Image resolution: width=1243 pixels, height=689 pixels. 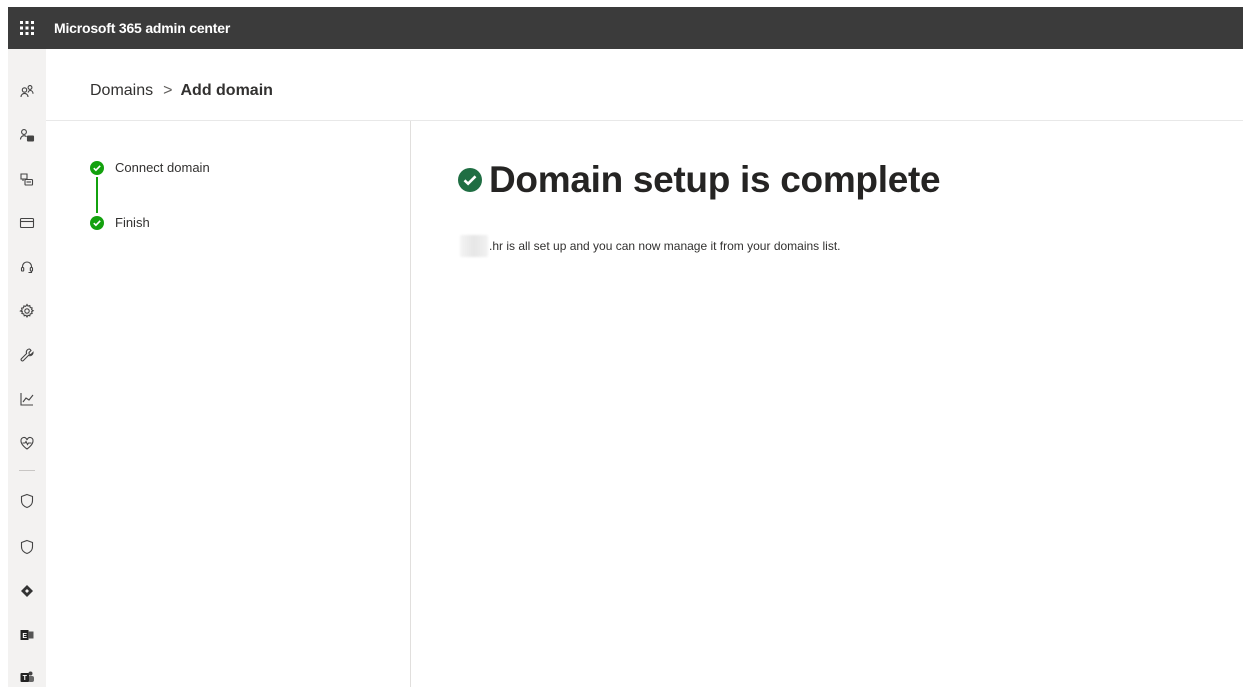 I want to click on contacts-icon, so click(x=27, y=135).